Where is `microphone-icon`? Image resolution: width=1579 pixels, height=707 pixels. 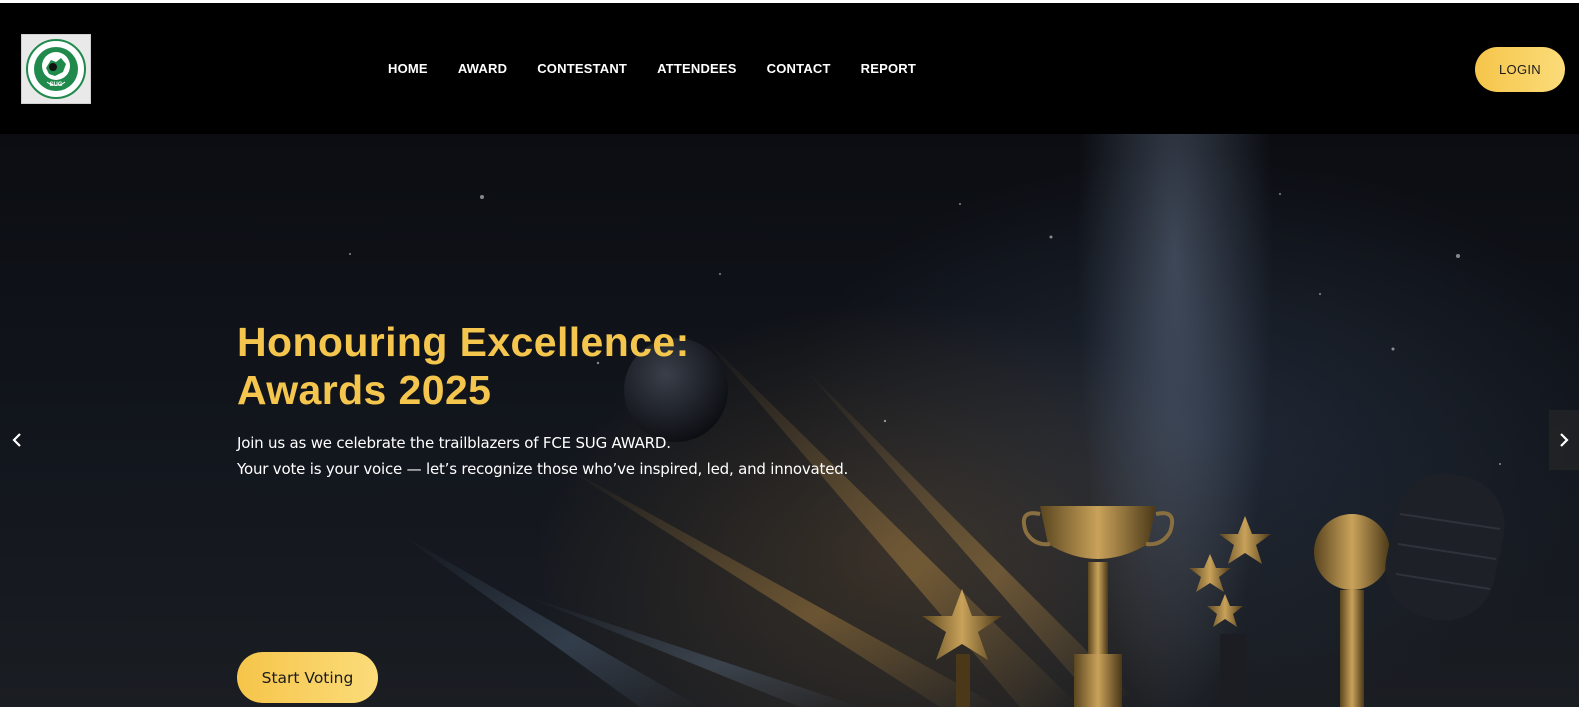
microphone-icon is located at coordinates (1445, 547).